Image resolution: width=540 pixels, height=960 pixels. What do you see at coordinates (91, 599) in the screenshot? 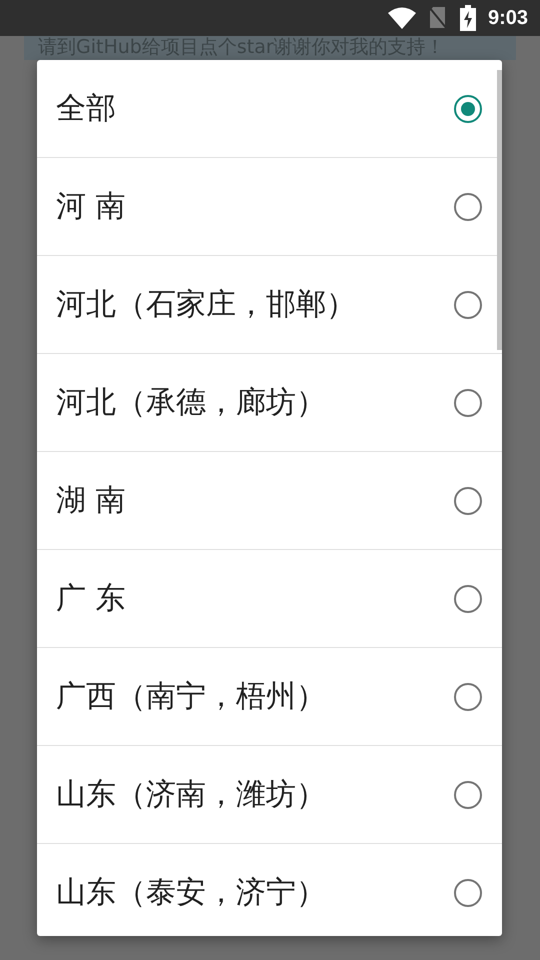
I see `option-label: 广 东` at bounding box center [91, 599].